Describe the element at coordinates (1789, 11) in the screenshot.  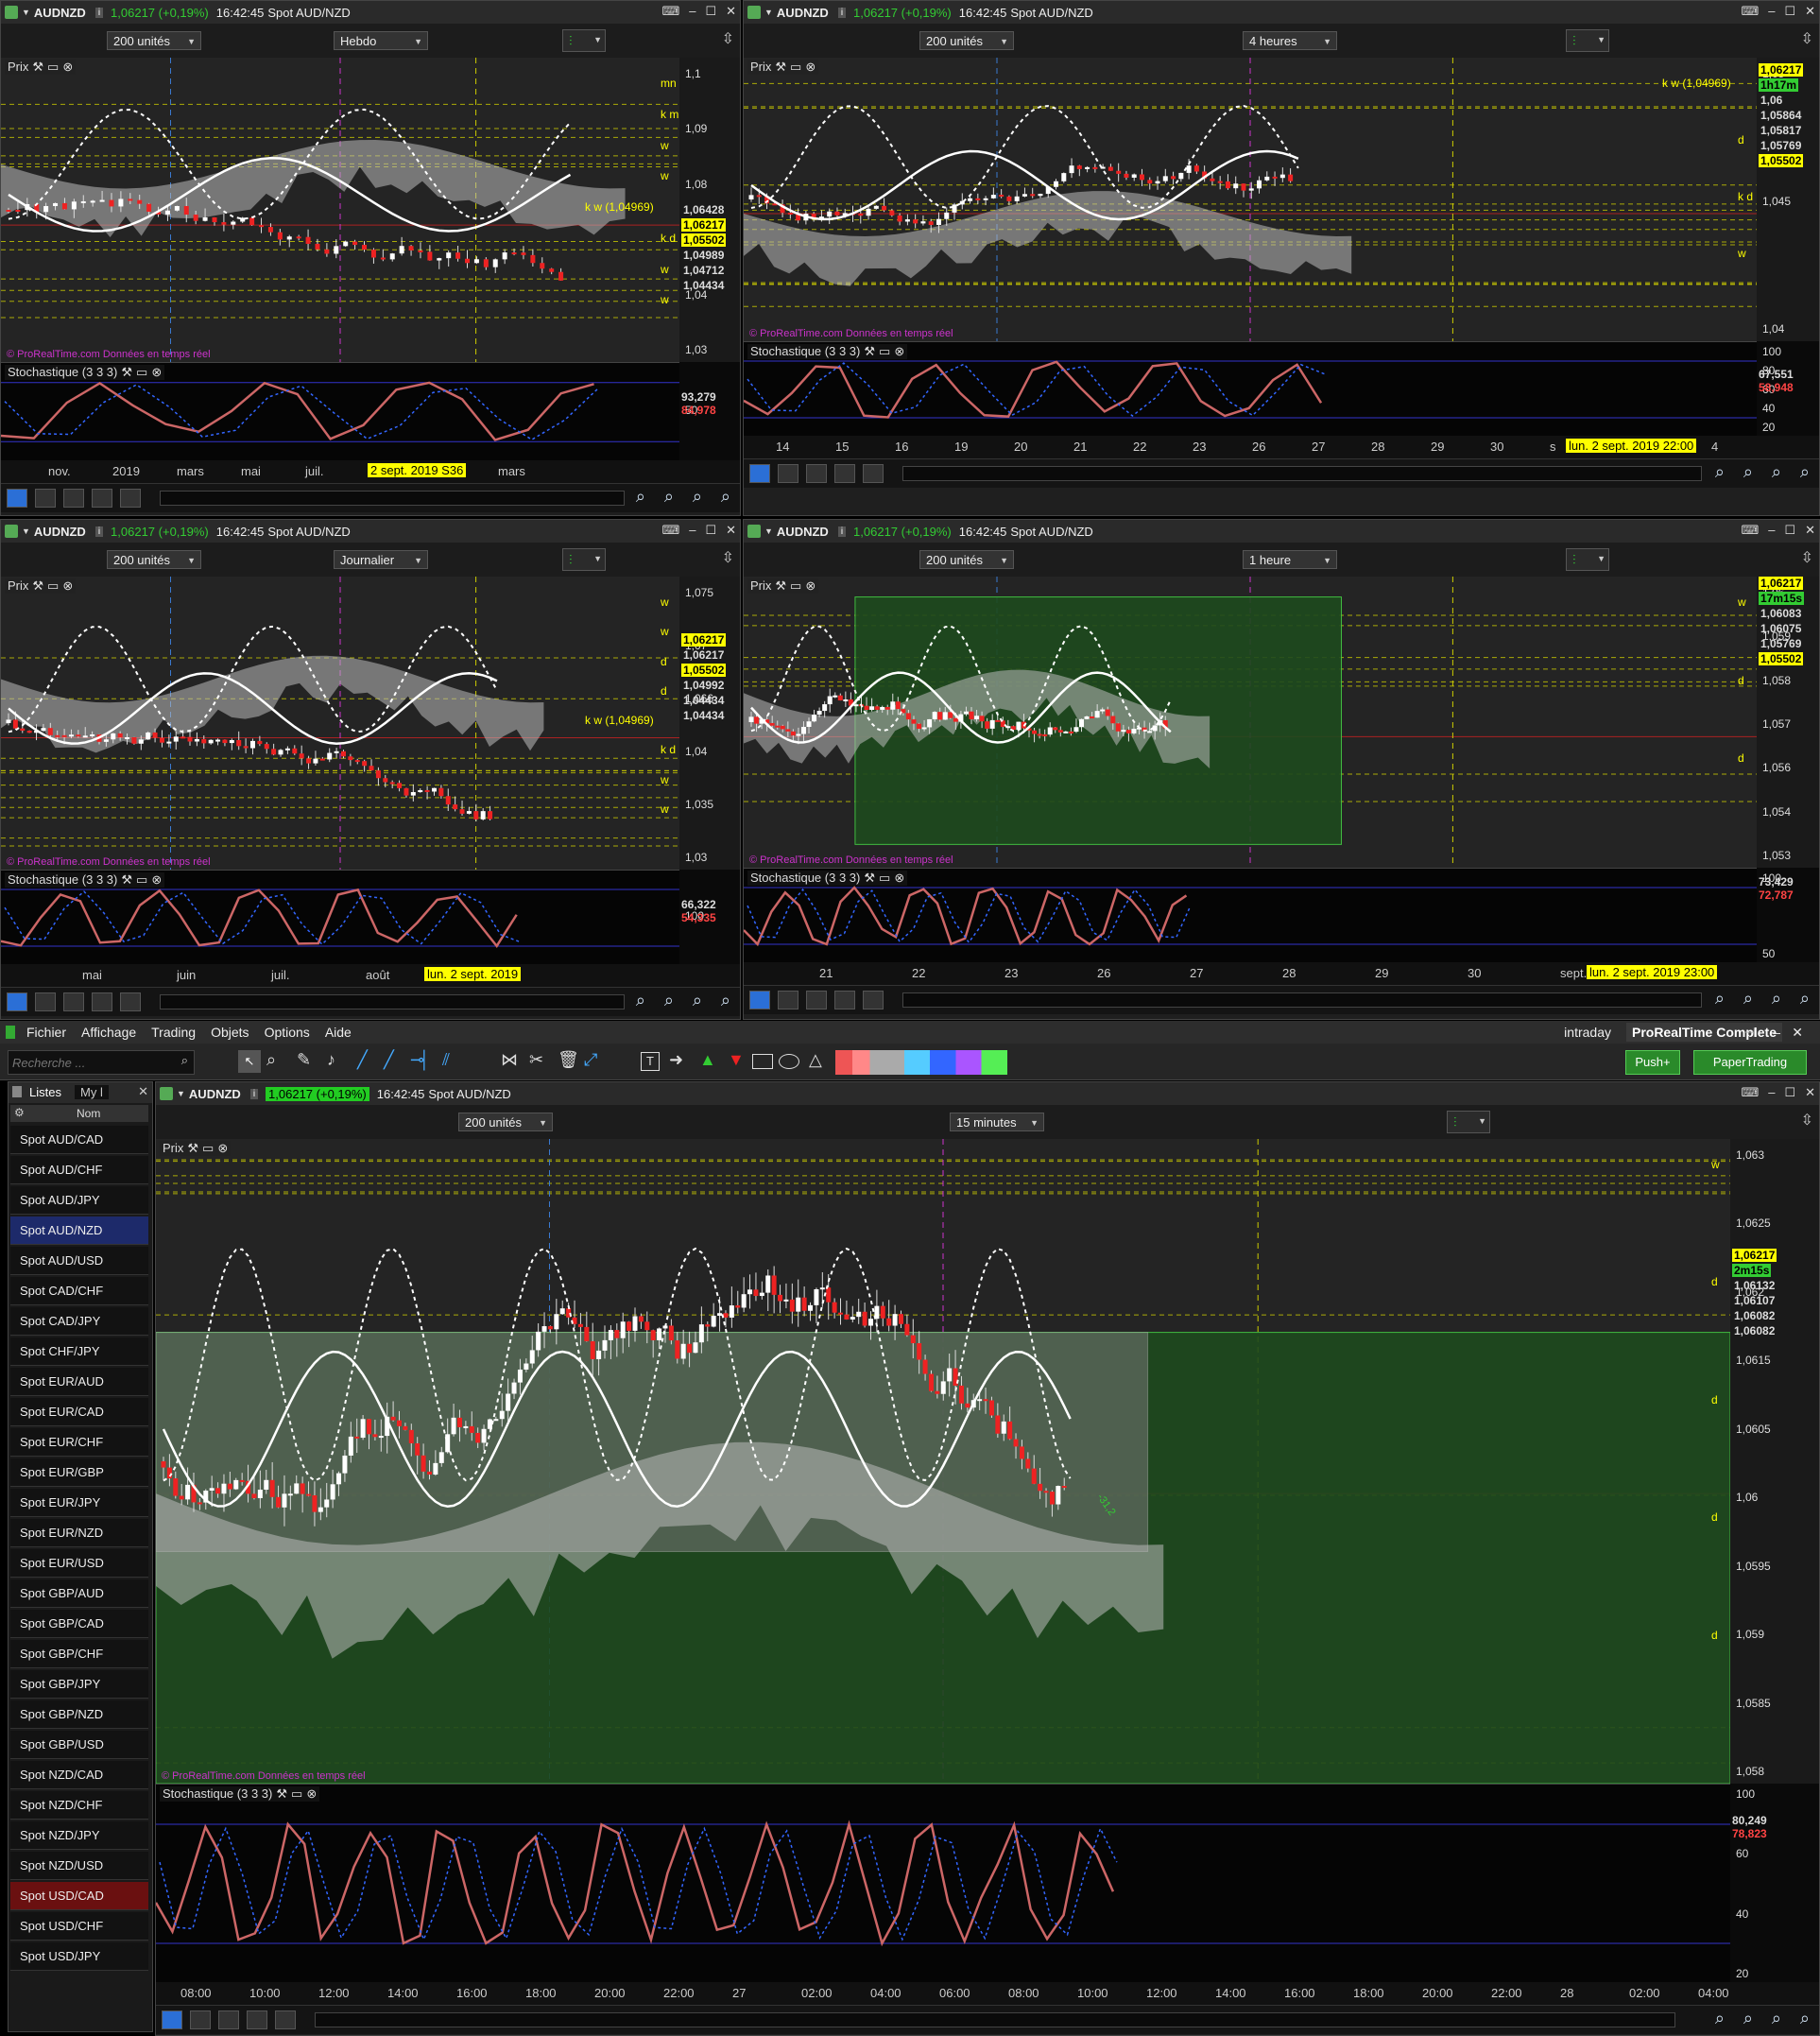
I see `maximize-icon: ☐` at that location.